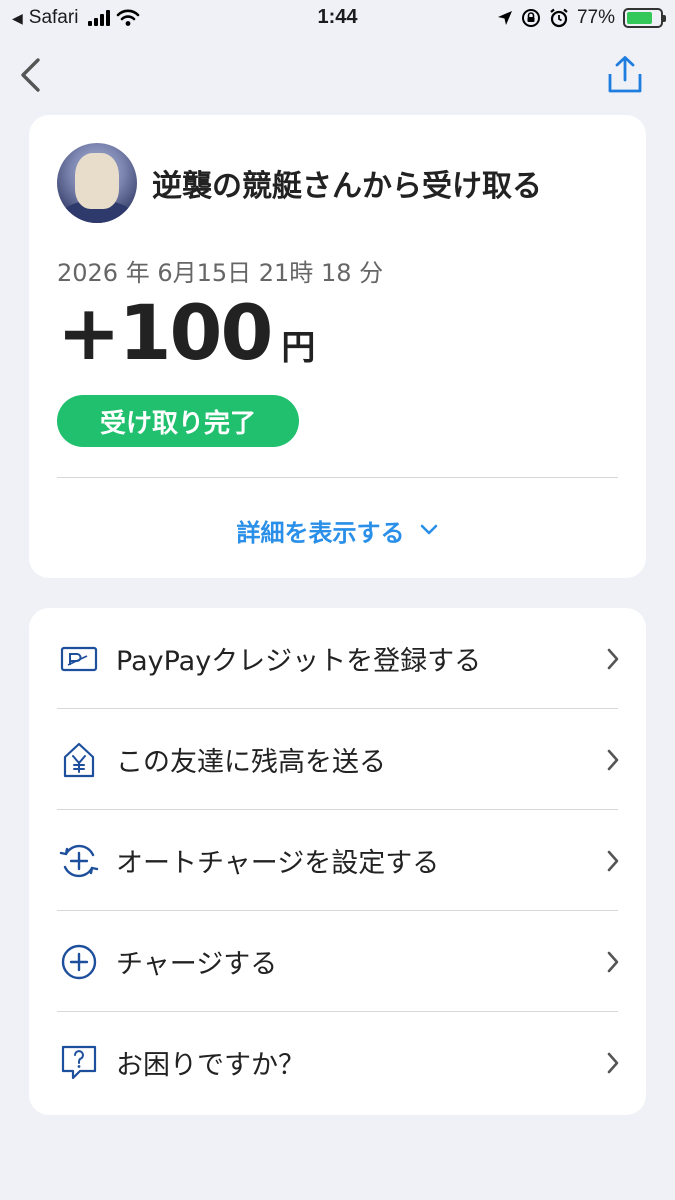 Image resolution: width=675 pixels, height=1200 pixels. What do you see at coordinates (278, 863) in the screenshot?
I see `menu-item-label: オートチャージを設定する` at bounding box center [278, 863].